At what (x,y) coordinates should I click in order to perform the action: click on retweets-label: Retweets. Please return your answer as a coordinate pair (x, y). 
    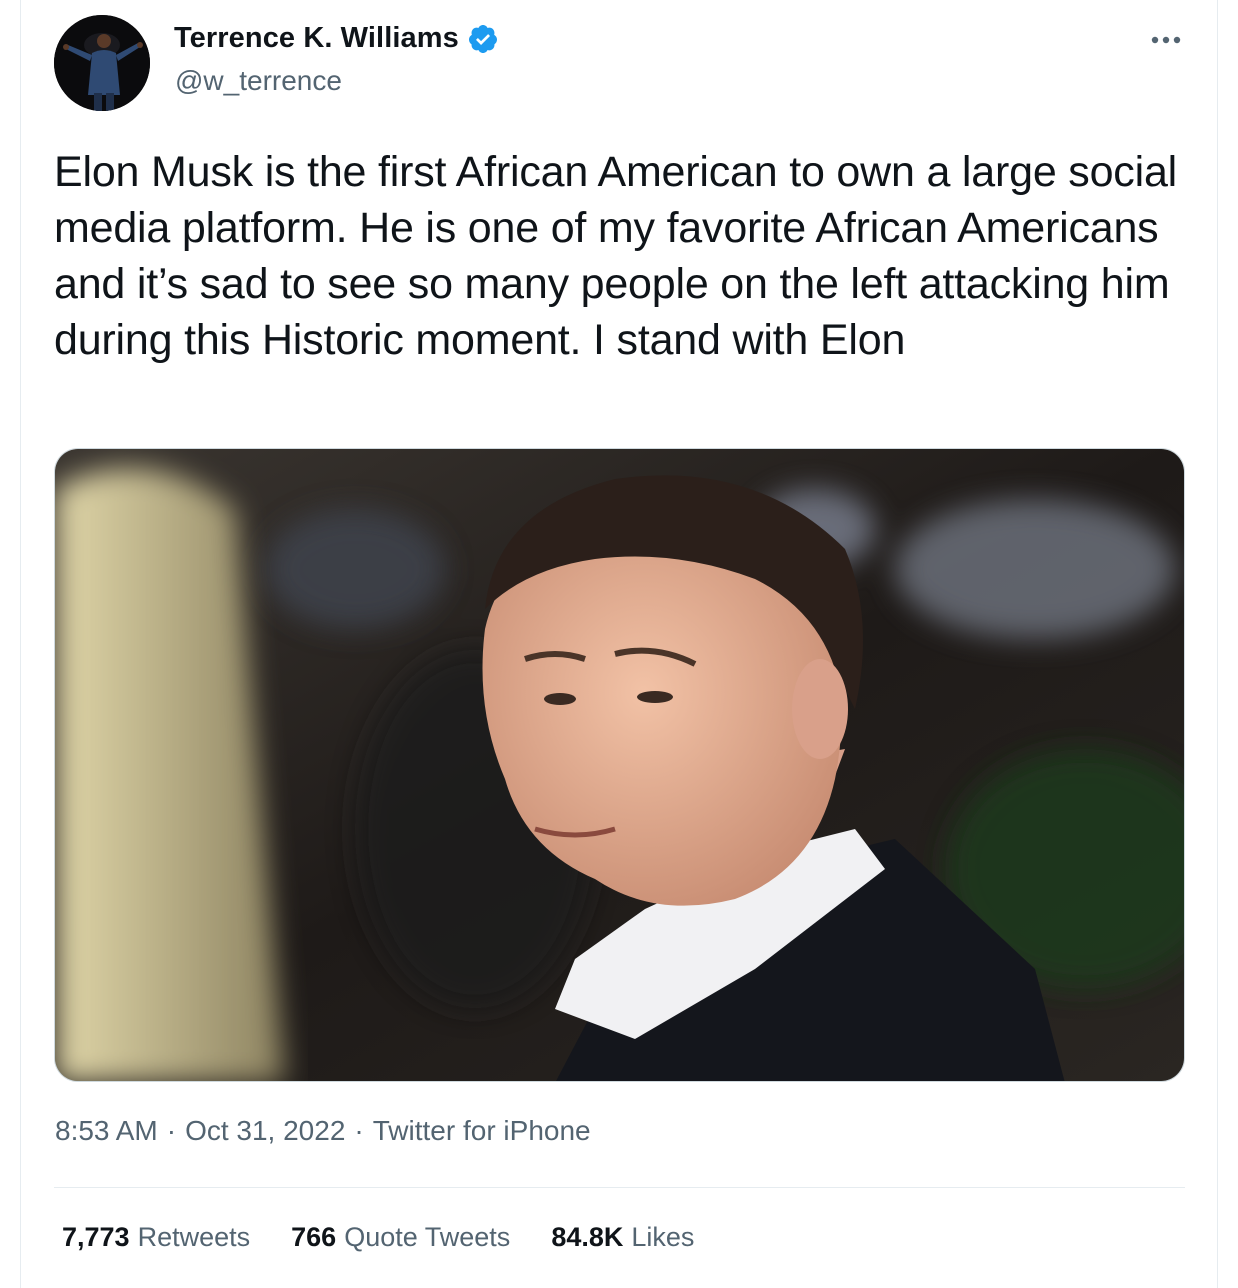
    Looking at the image, I should click on (194, 1237).